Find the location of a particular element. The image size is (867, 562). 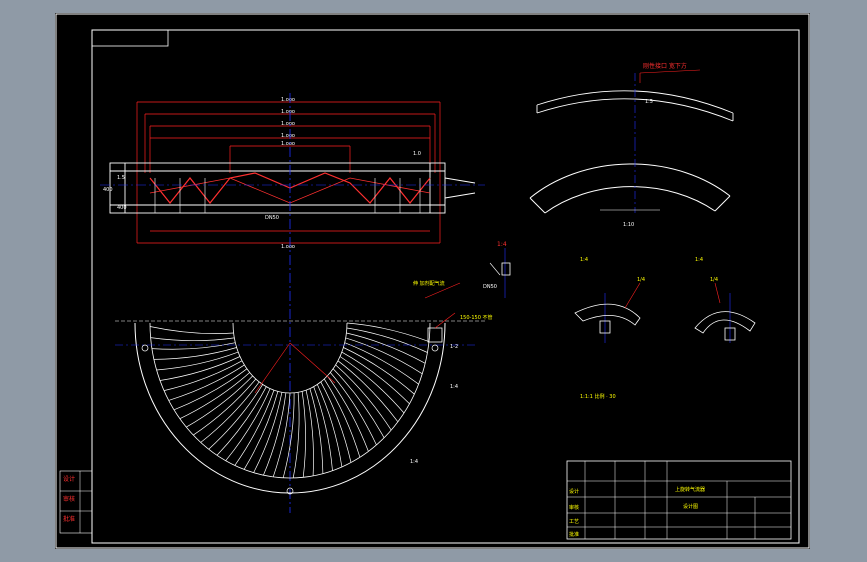

section-right: 1:4 1/4 is located at coordinates (725, 300).